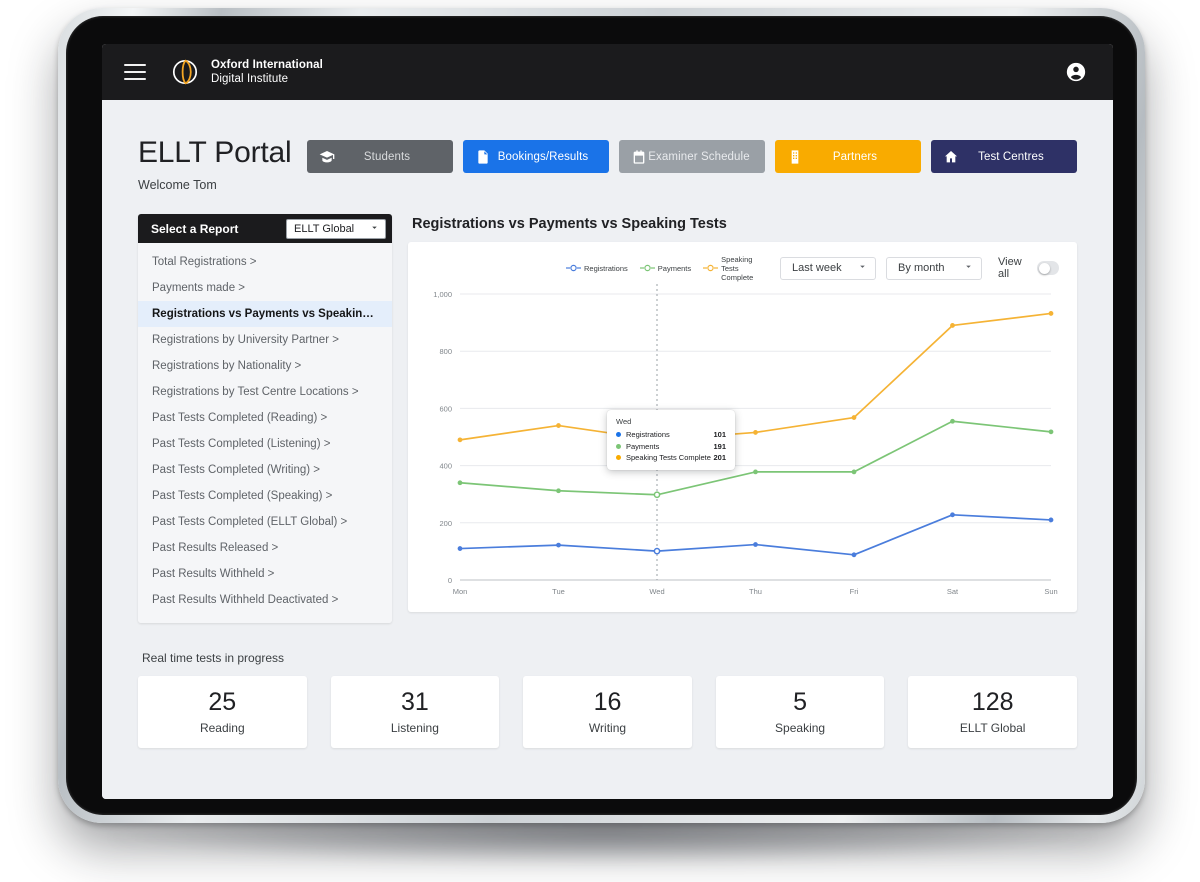  I want to click on y-axis-tick-label: 800, so click(445, 351).